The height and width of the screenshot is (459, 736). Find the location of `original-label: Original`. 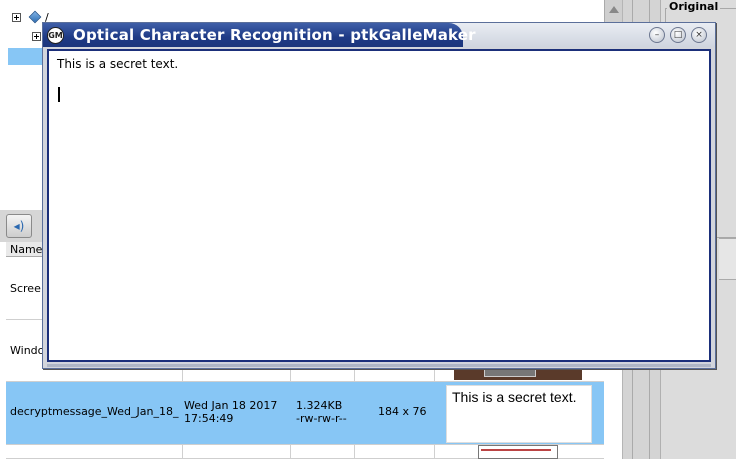

original-label: Original is located at coordinates (694, 6).